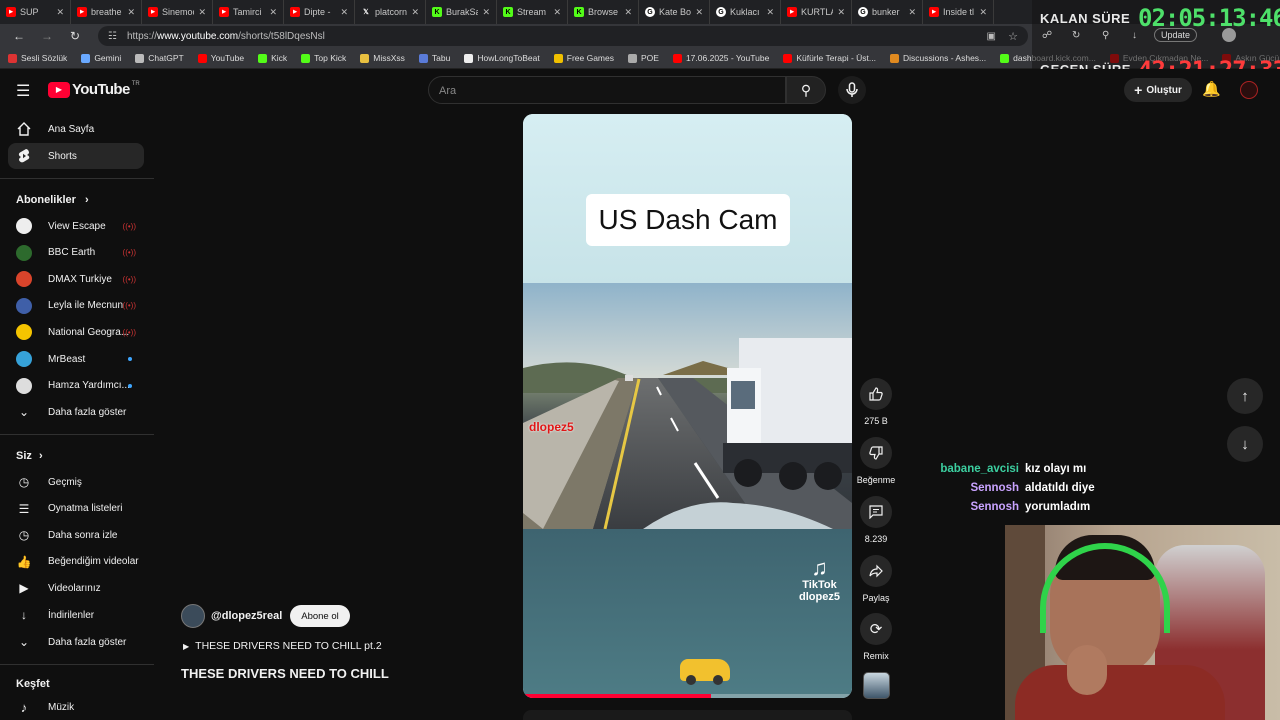 Image resolution: width=1280 pixels, height=720 pixels. What do you see at coordinates (583, 58) in the screenshot?
I see `bookmark-item: Free Games` at bounding box center [583, 58].